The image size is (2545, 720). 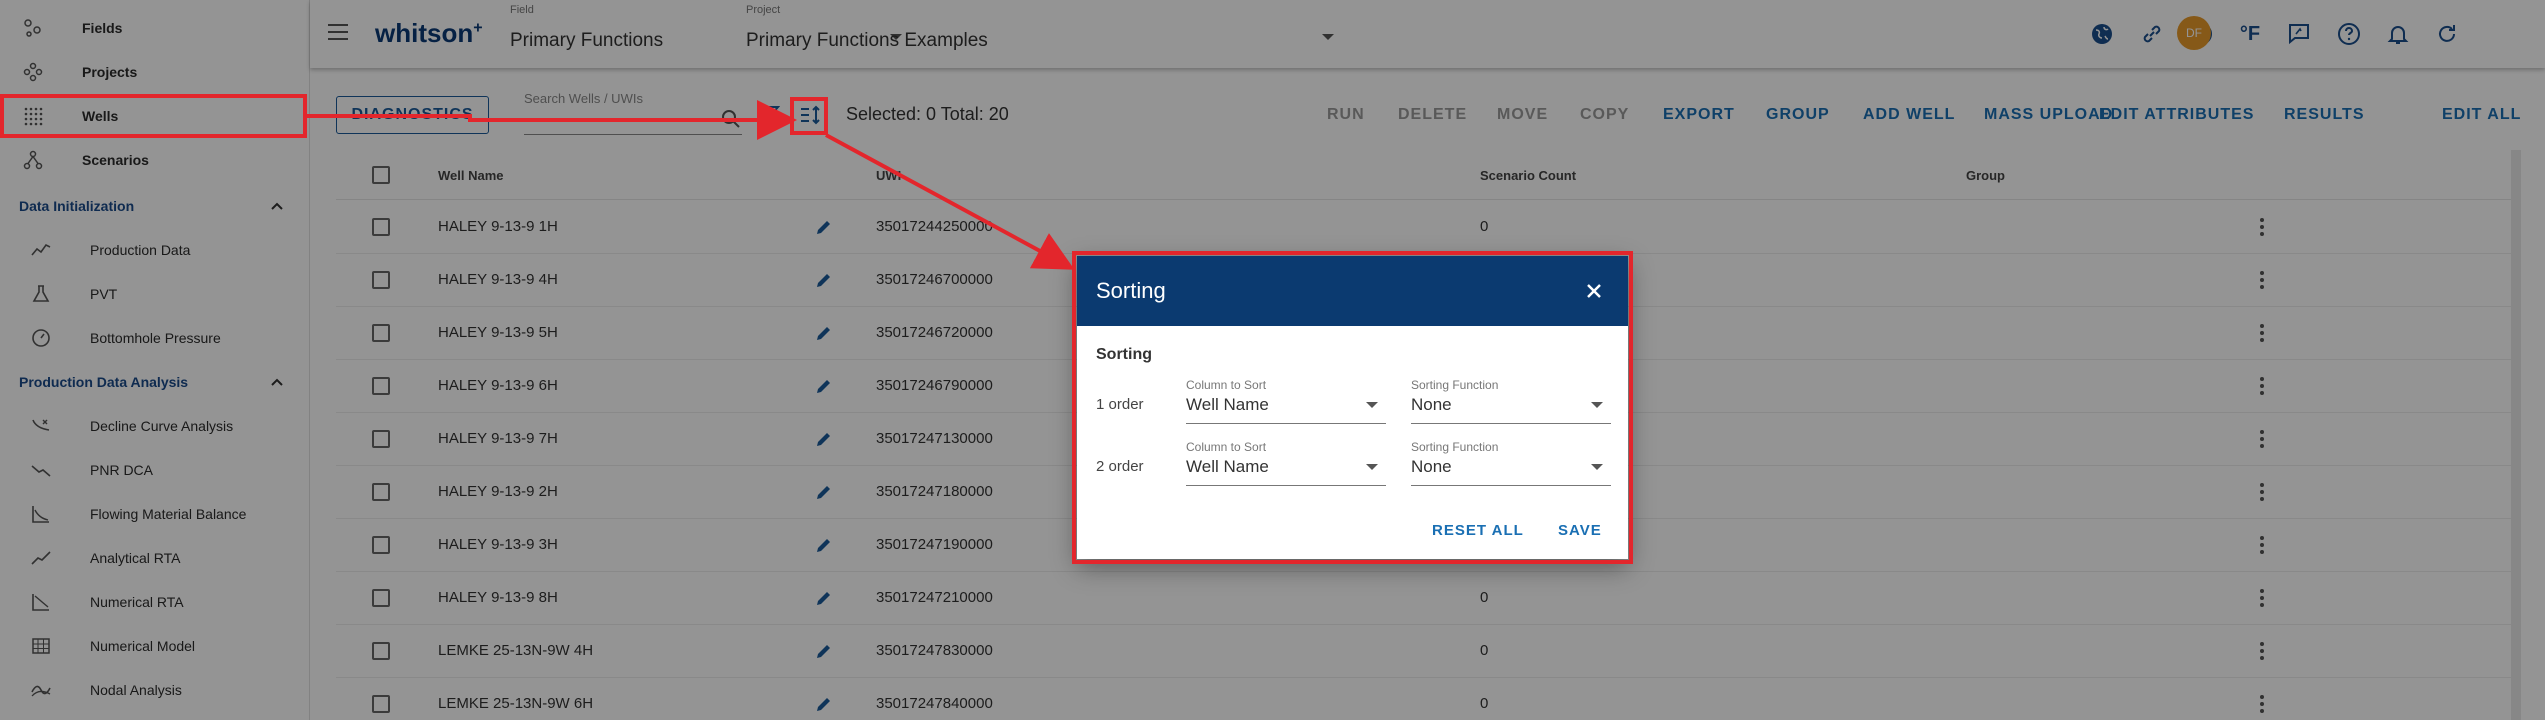 I want to click on annotation-arrows, so click(x=691, y=185).